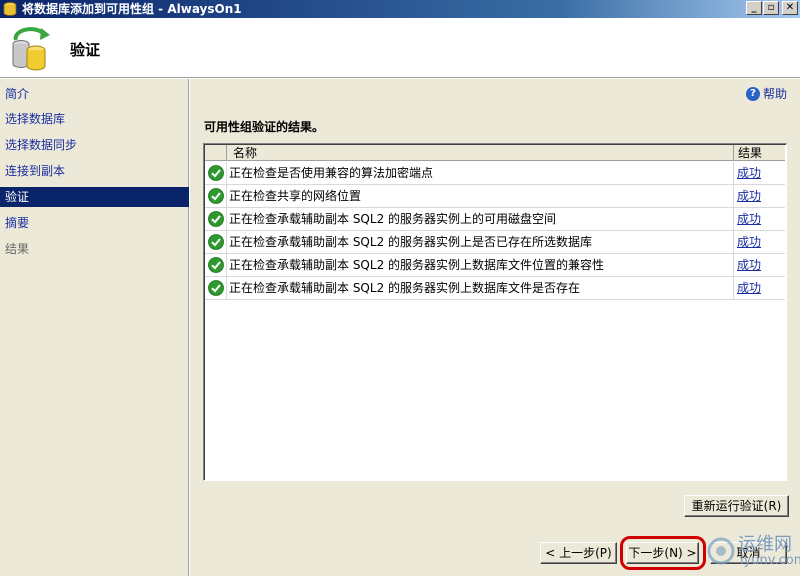  Describe the element at coordinates (393, 219) in the screenshot. I see `check-name: 正在检查承载辅助副本 SQL2 的服务器实例上的可用磁盘空间` at that location.